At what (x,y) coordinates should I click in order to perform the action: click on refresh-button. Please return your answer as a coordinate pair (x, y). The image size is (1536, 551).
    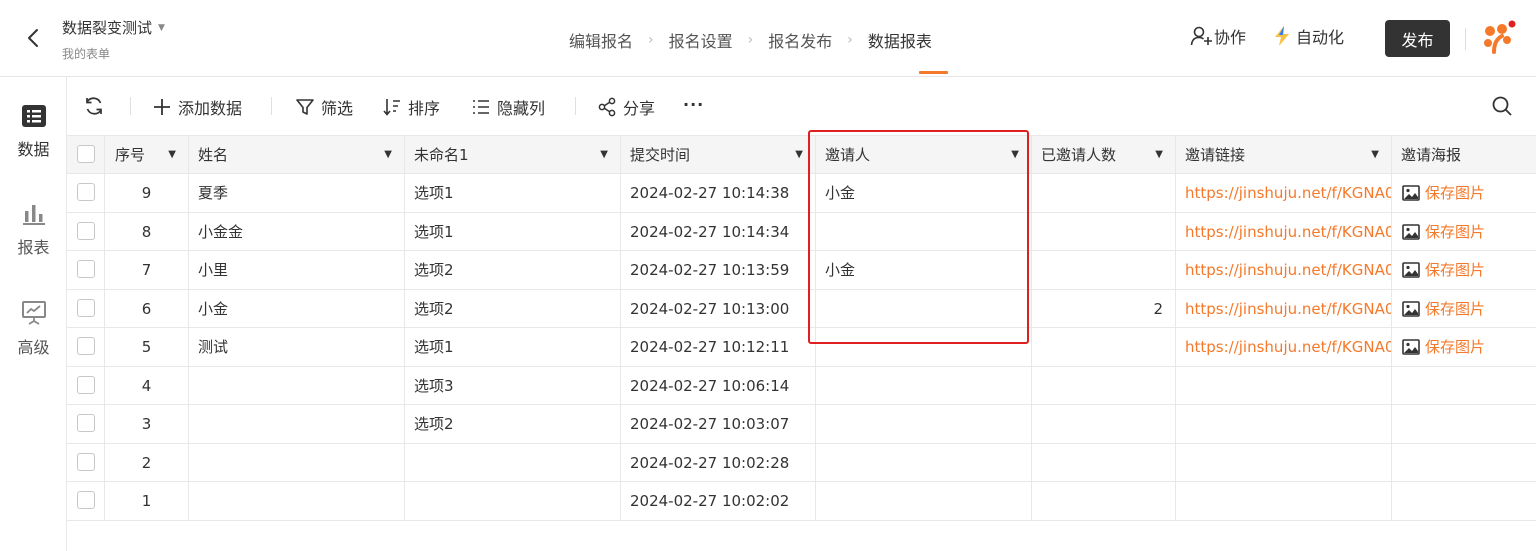
    Looking at the image, I should click on (97, 106).